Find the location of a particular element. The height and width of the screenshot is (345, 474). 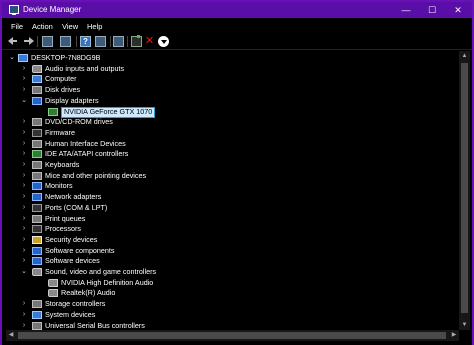

menu-file: File is located at coordinates (17, 26).